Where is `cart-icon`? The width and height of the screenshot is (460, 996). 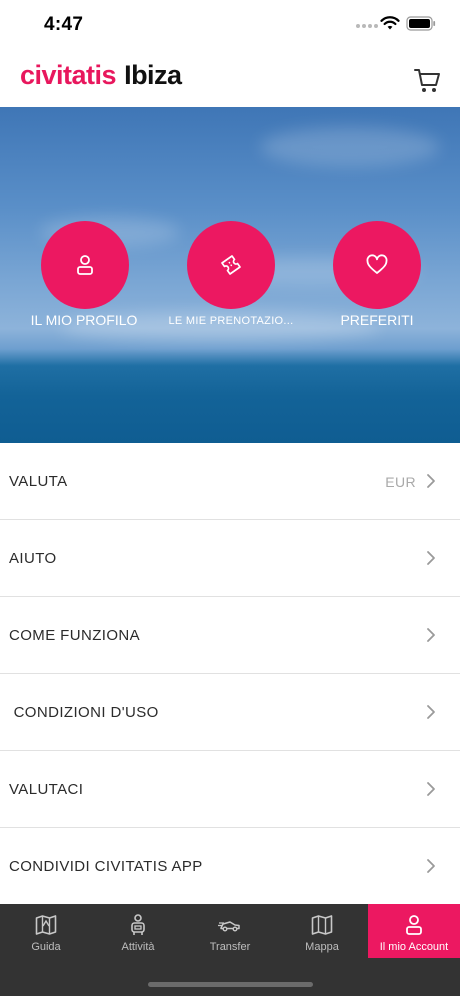
cart-icon is located at coordinates (427, 80).